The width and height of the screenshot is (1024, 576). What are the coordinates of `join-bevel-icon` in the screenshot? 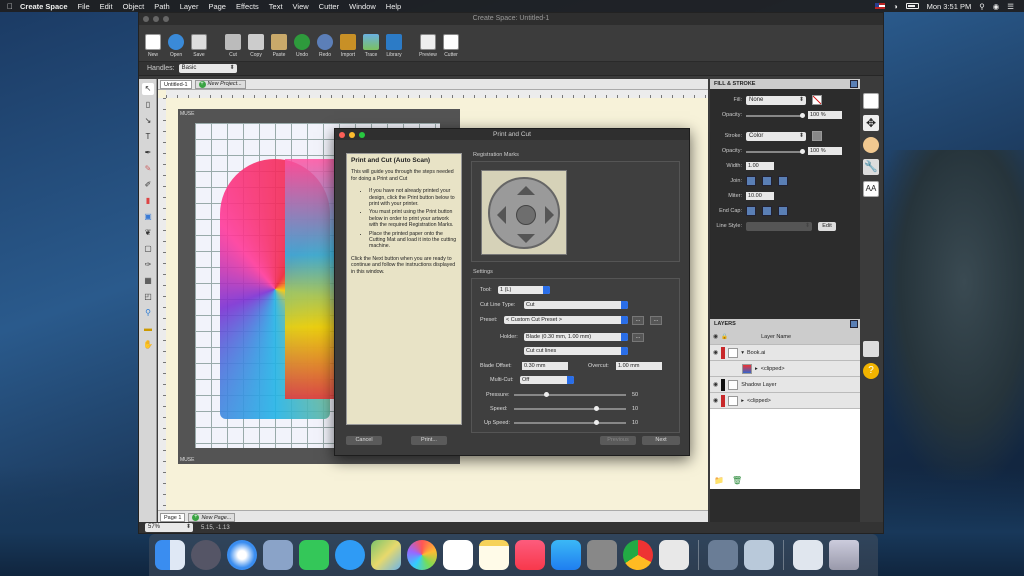 It's located at (783, 181).